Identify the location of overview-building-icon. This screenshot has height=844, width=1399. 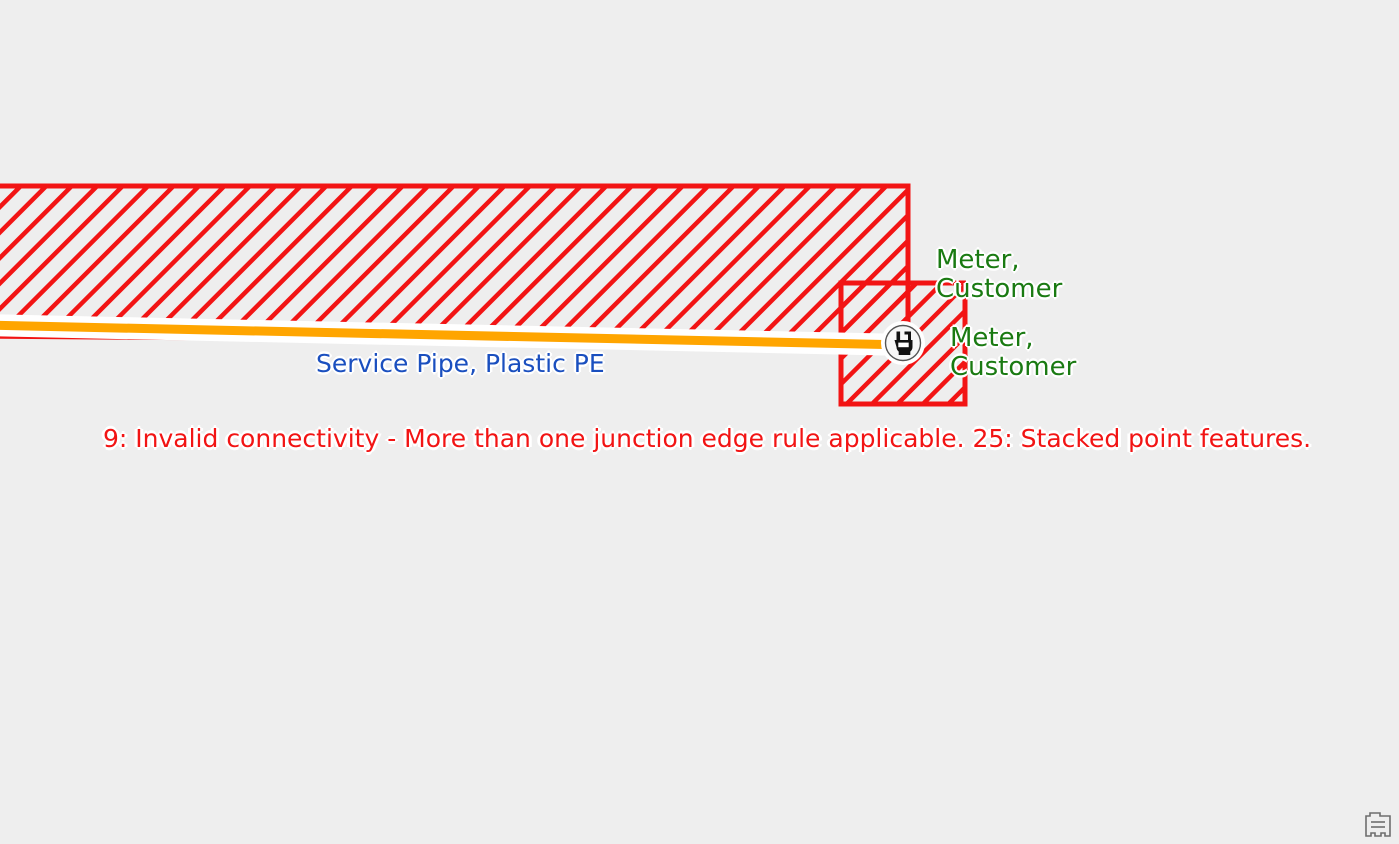
(1378, 824).